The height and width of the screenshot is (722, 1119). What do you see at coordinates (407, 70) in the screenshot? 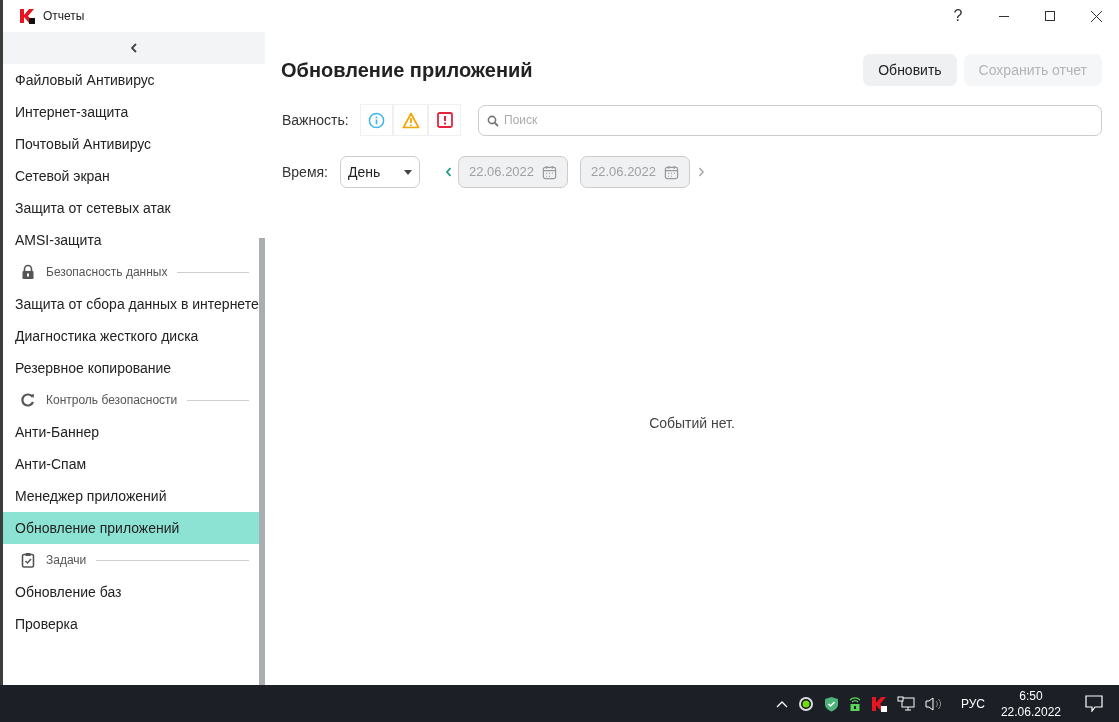
I see `page-title: Обновление приложений` at bounding box center [407, 70].